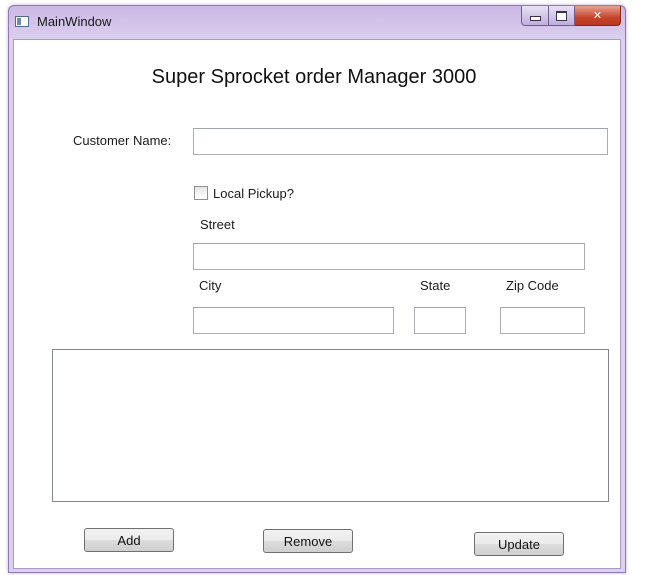 The width and height of the screenshot is (646, 575). I want to click on caption-buttons: ✕, so click(571, 17).